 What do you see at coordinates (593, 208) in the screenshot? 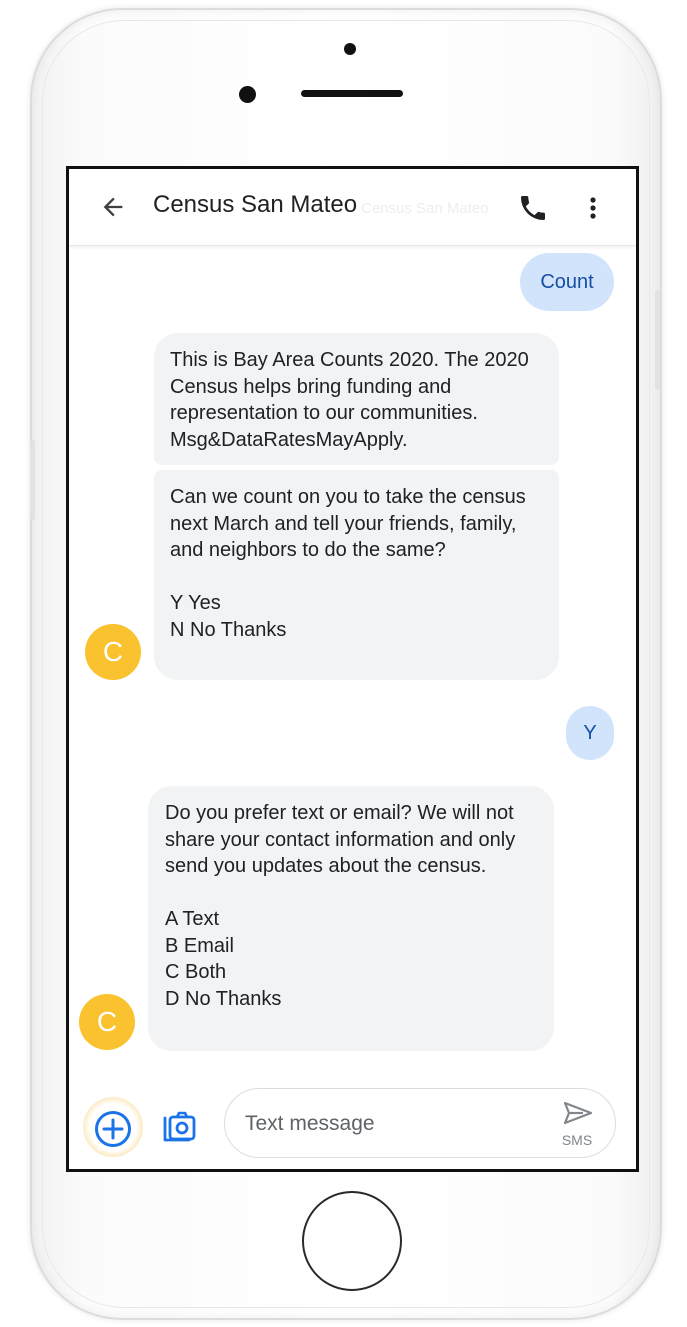
I see `more-vert-icon` at bounding box center [593, 208].